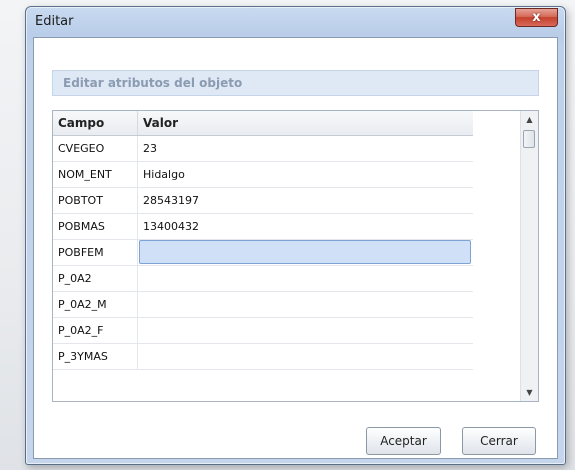 This screenshot has width=575, height=470. I want to click on window-title: Editar, so click(54, 21).